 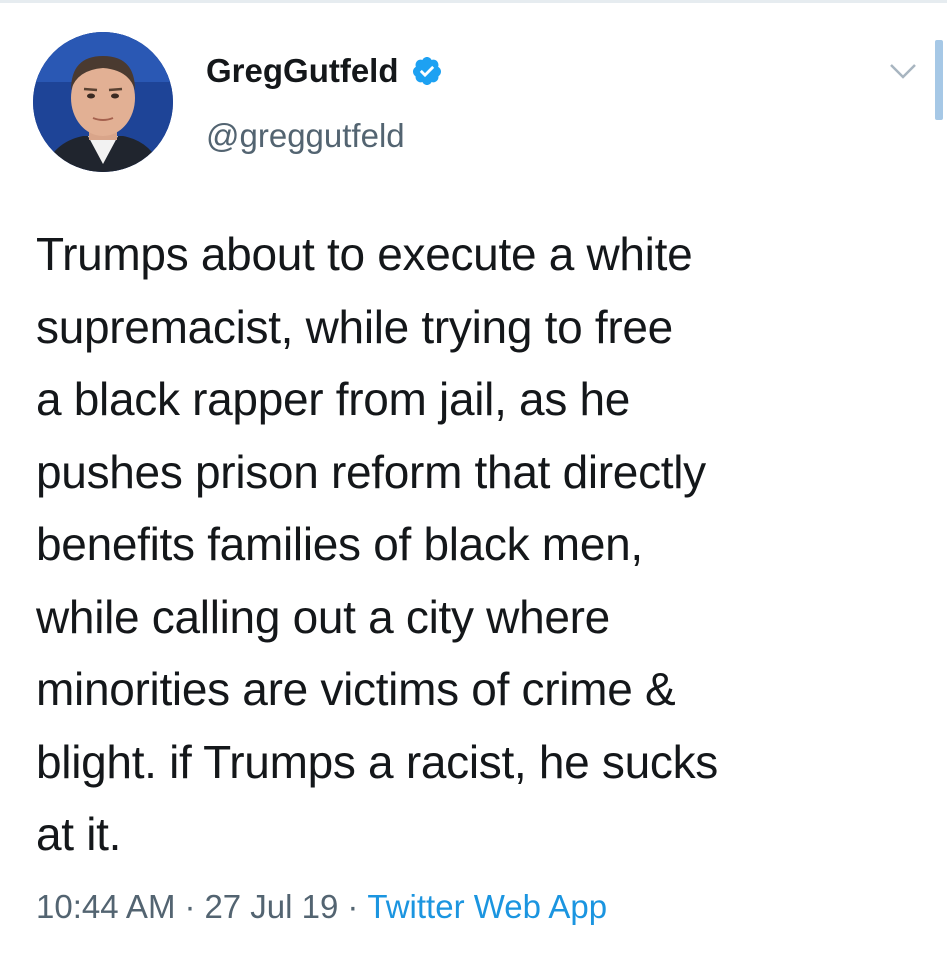 What do you see at coordinates (487, 906) in the screenshot?
I see `tweet-source-link: Twitter Web App` at bounding box center [487, 906].